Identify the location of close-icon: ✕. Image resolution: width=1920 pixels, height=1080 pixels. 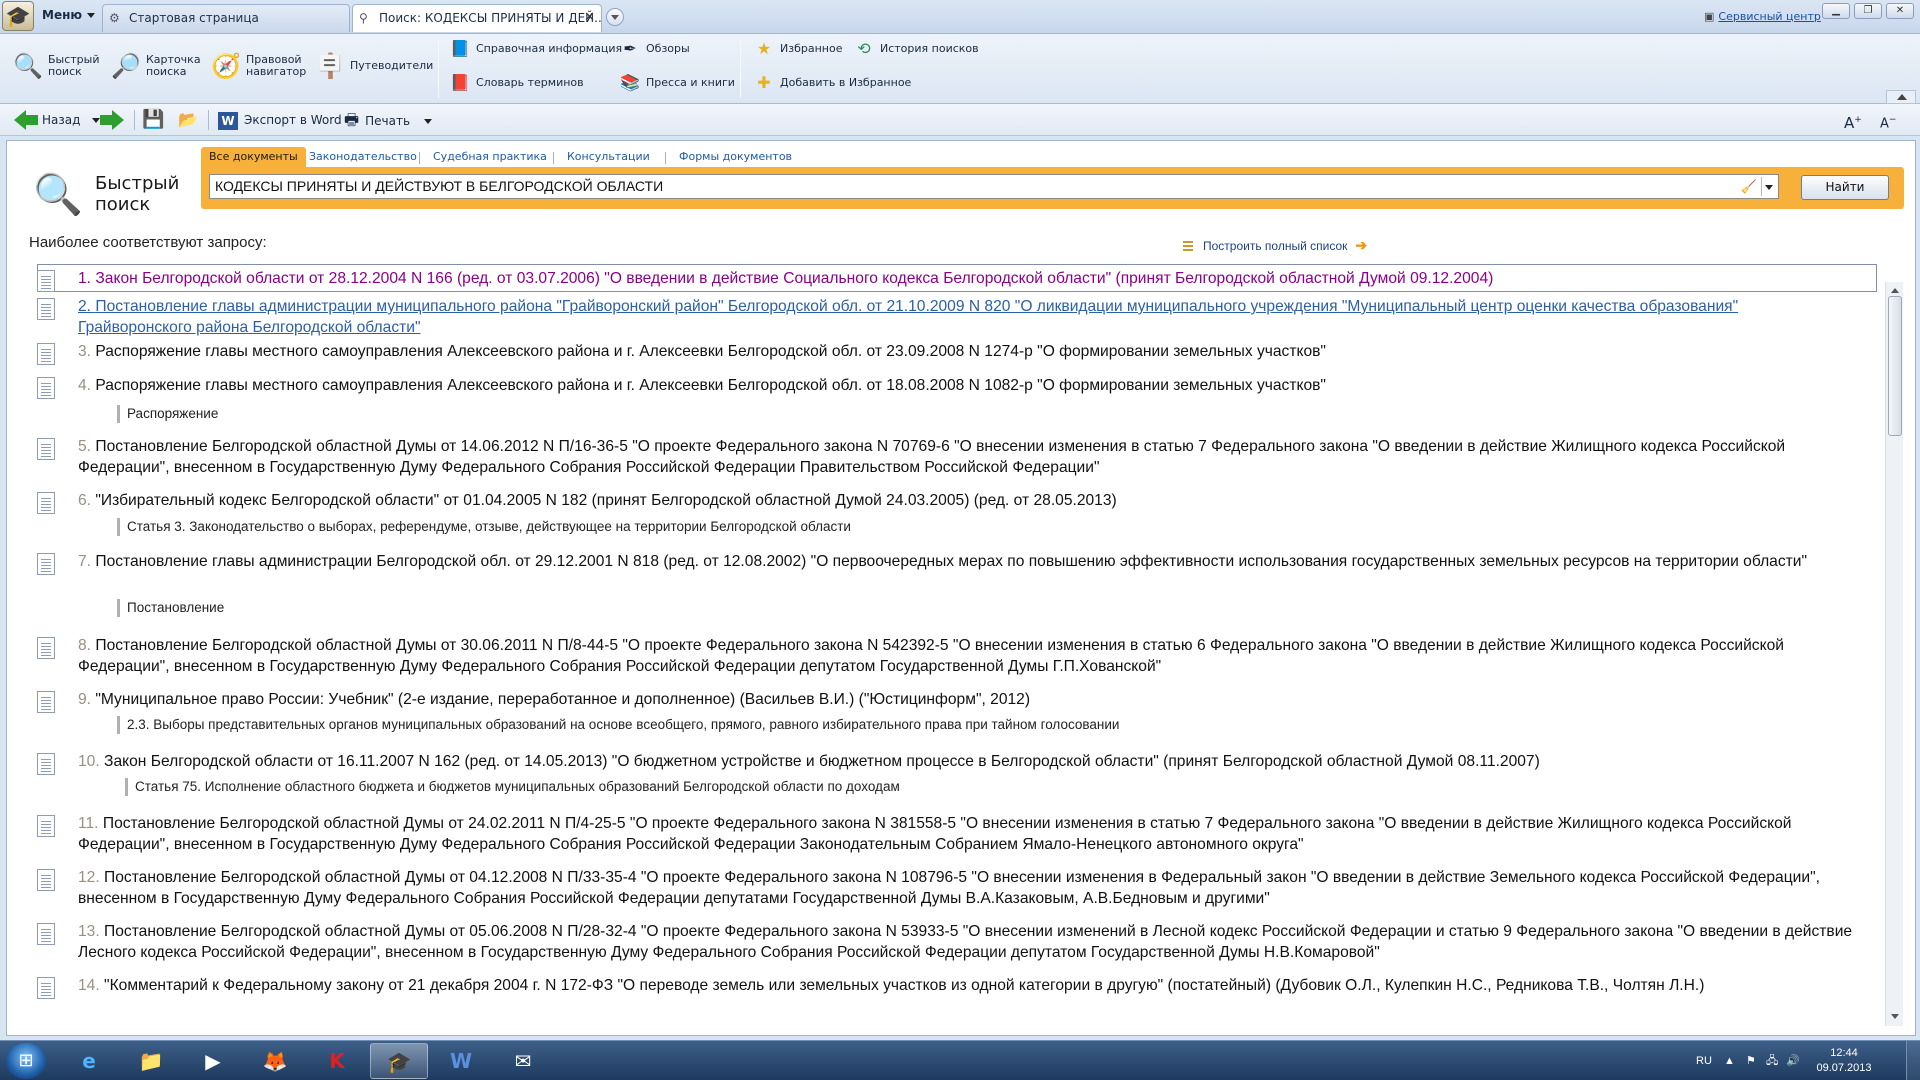
(589, 18).